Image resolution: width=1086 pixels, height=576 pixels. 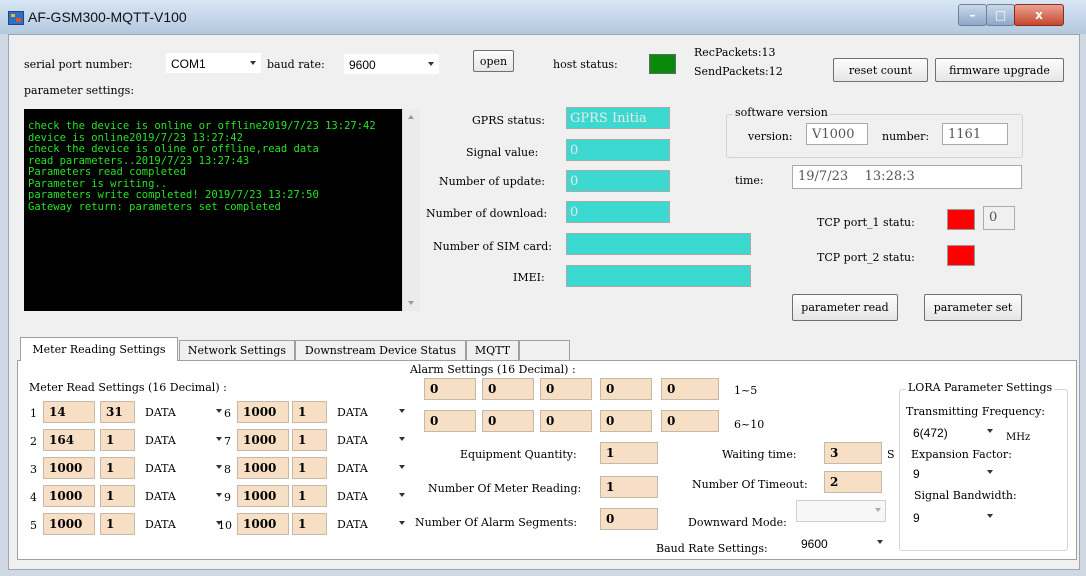 I want to click on alarm-range-label: 1~5, so click(x=746, y=390).